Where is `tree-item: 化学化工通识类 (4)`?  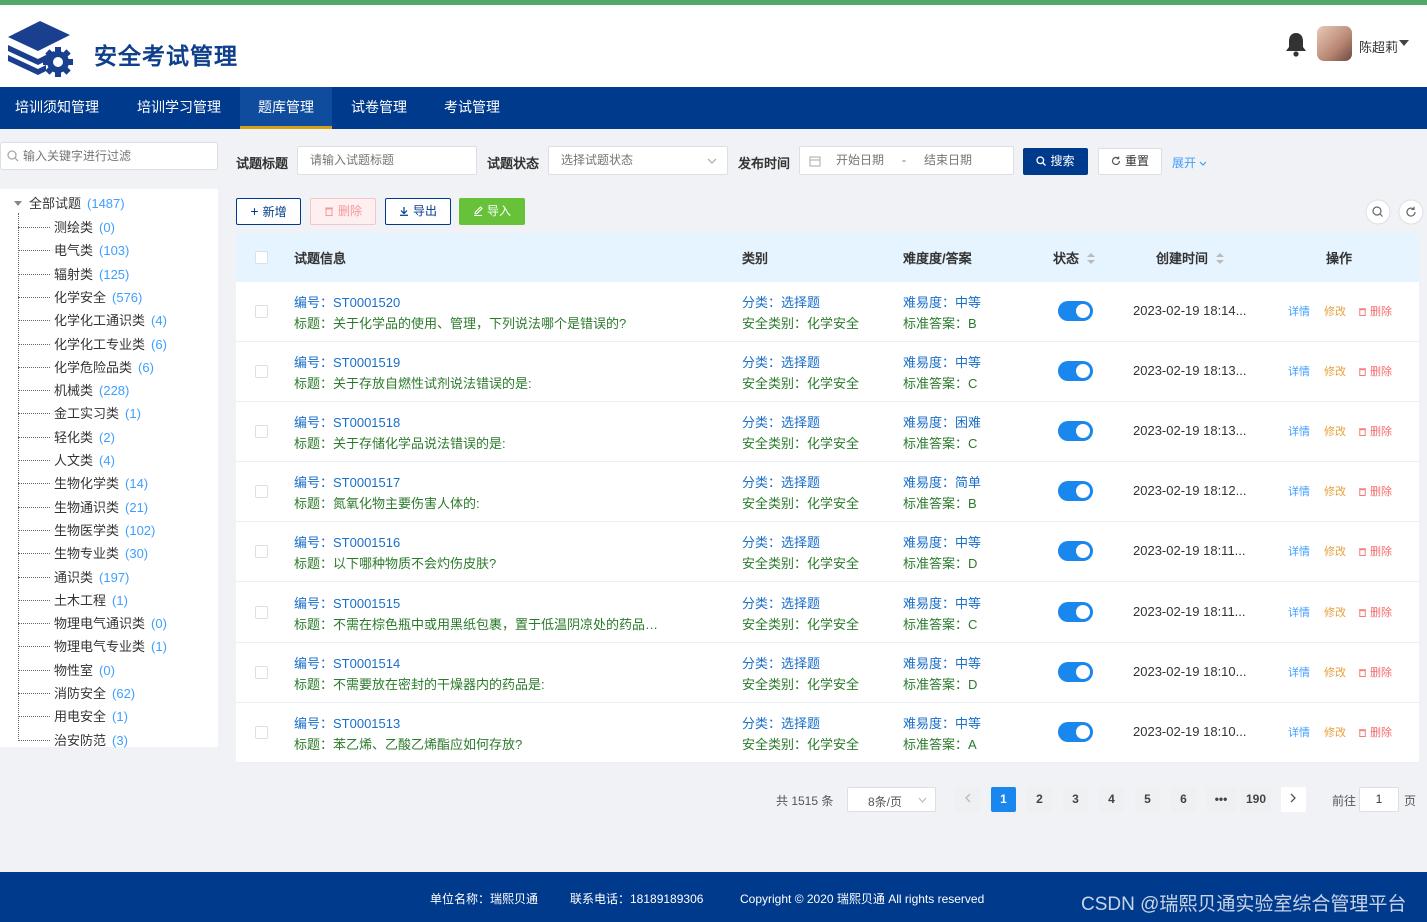
tree-item: 化学化工通识类 (4) is located at coordinates (92, 319).